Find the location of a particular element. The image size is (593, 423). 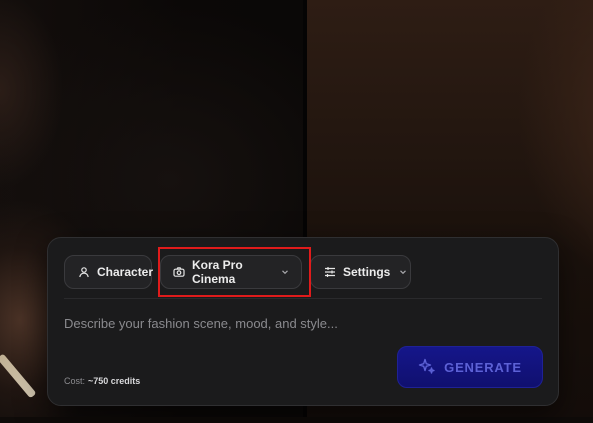

user-icon is located at coordinates (84, 272).